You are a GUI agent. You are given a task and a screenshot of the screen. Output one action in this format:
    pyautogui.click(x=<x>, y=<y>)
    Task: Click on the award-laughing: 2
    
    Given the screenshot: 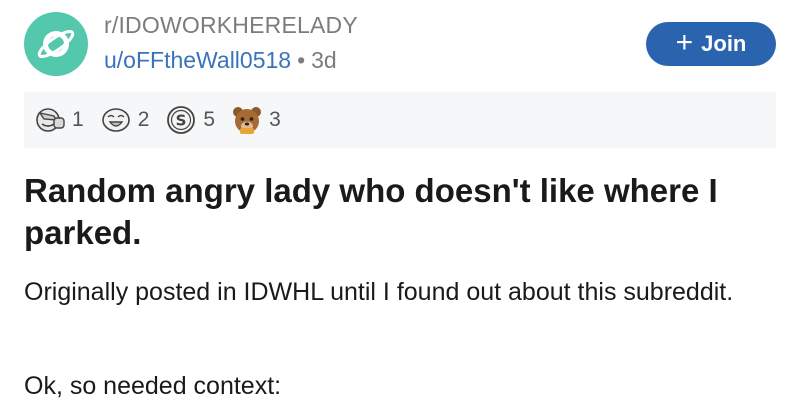 What is the action you would take?
    pyautogui.click(x=125, y=120)
    